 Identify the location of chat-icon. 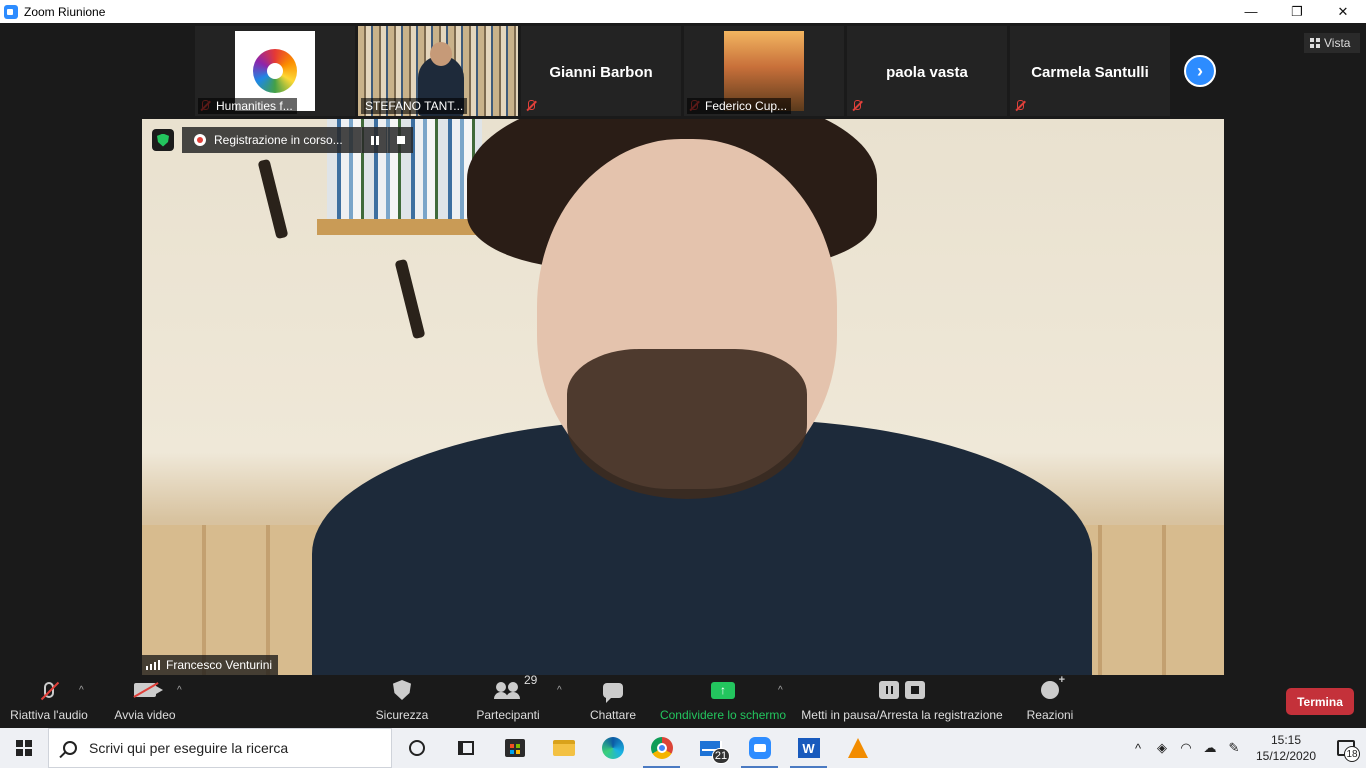
(613, 692).